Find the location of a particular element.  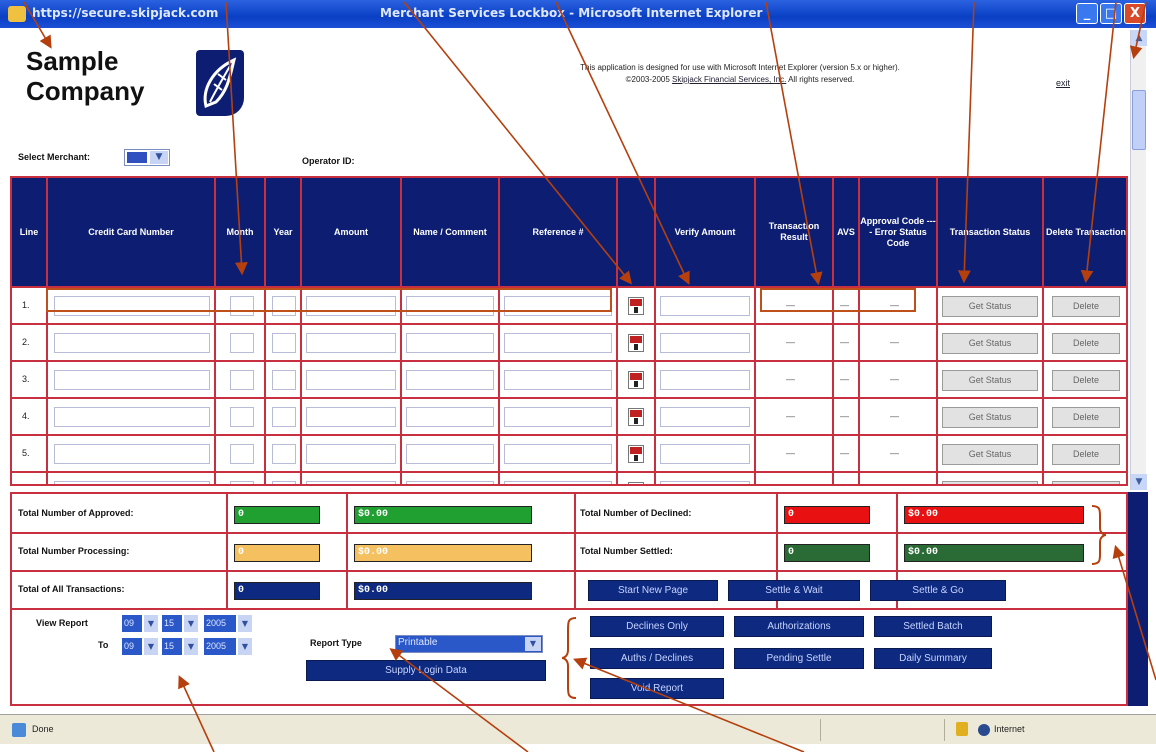

void-report-button: Void Report is located at coordinates (657, 688).